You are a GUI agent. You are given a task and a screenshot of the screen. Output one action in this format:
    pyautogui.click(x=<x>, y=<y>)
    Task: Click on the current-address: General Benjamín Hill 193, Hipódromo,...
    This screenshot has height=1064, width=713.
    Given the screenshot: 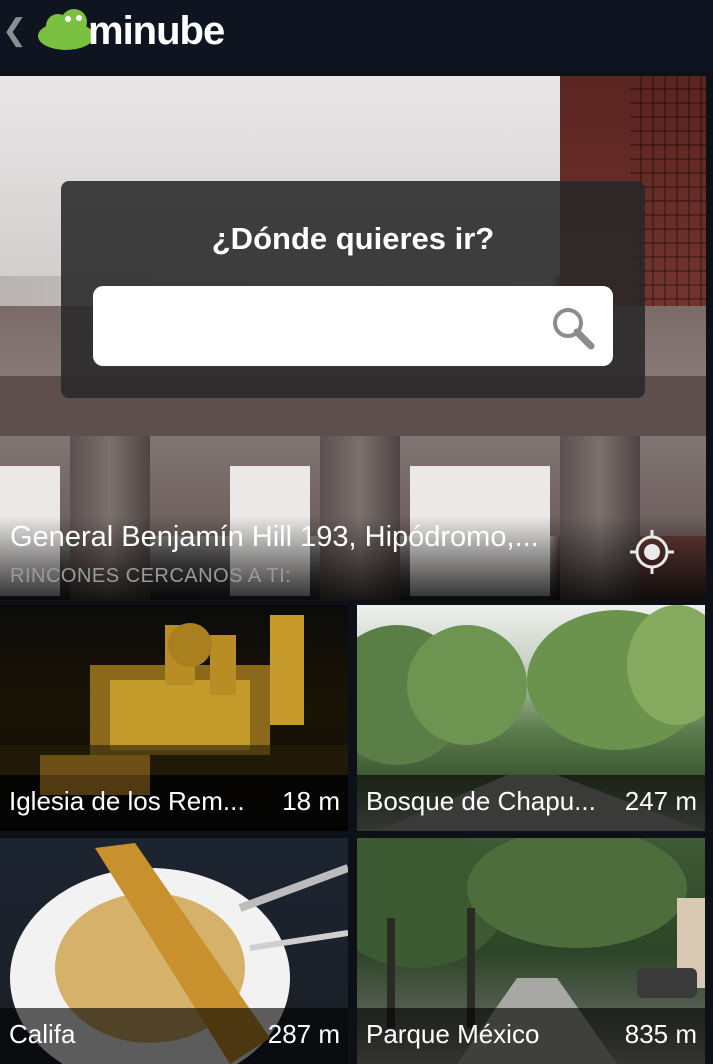 What is the action you would take?
    pyautogui.click(x=274, y=537)
    